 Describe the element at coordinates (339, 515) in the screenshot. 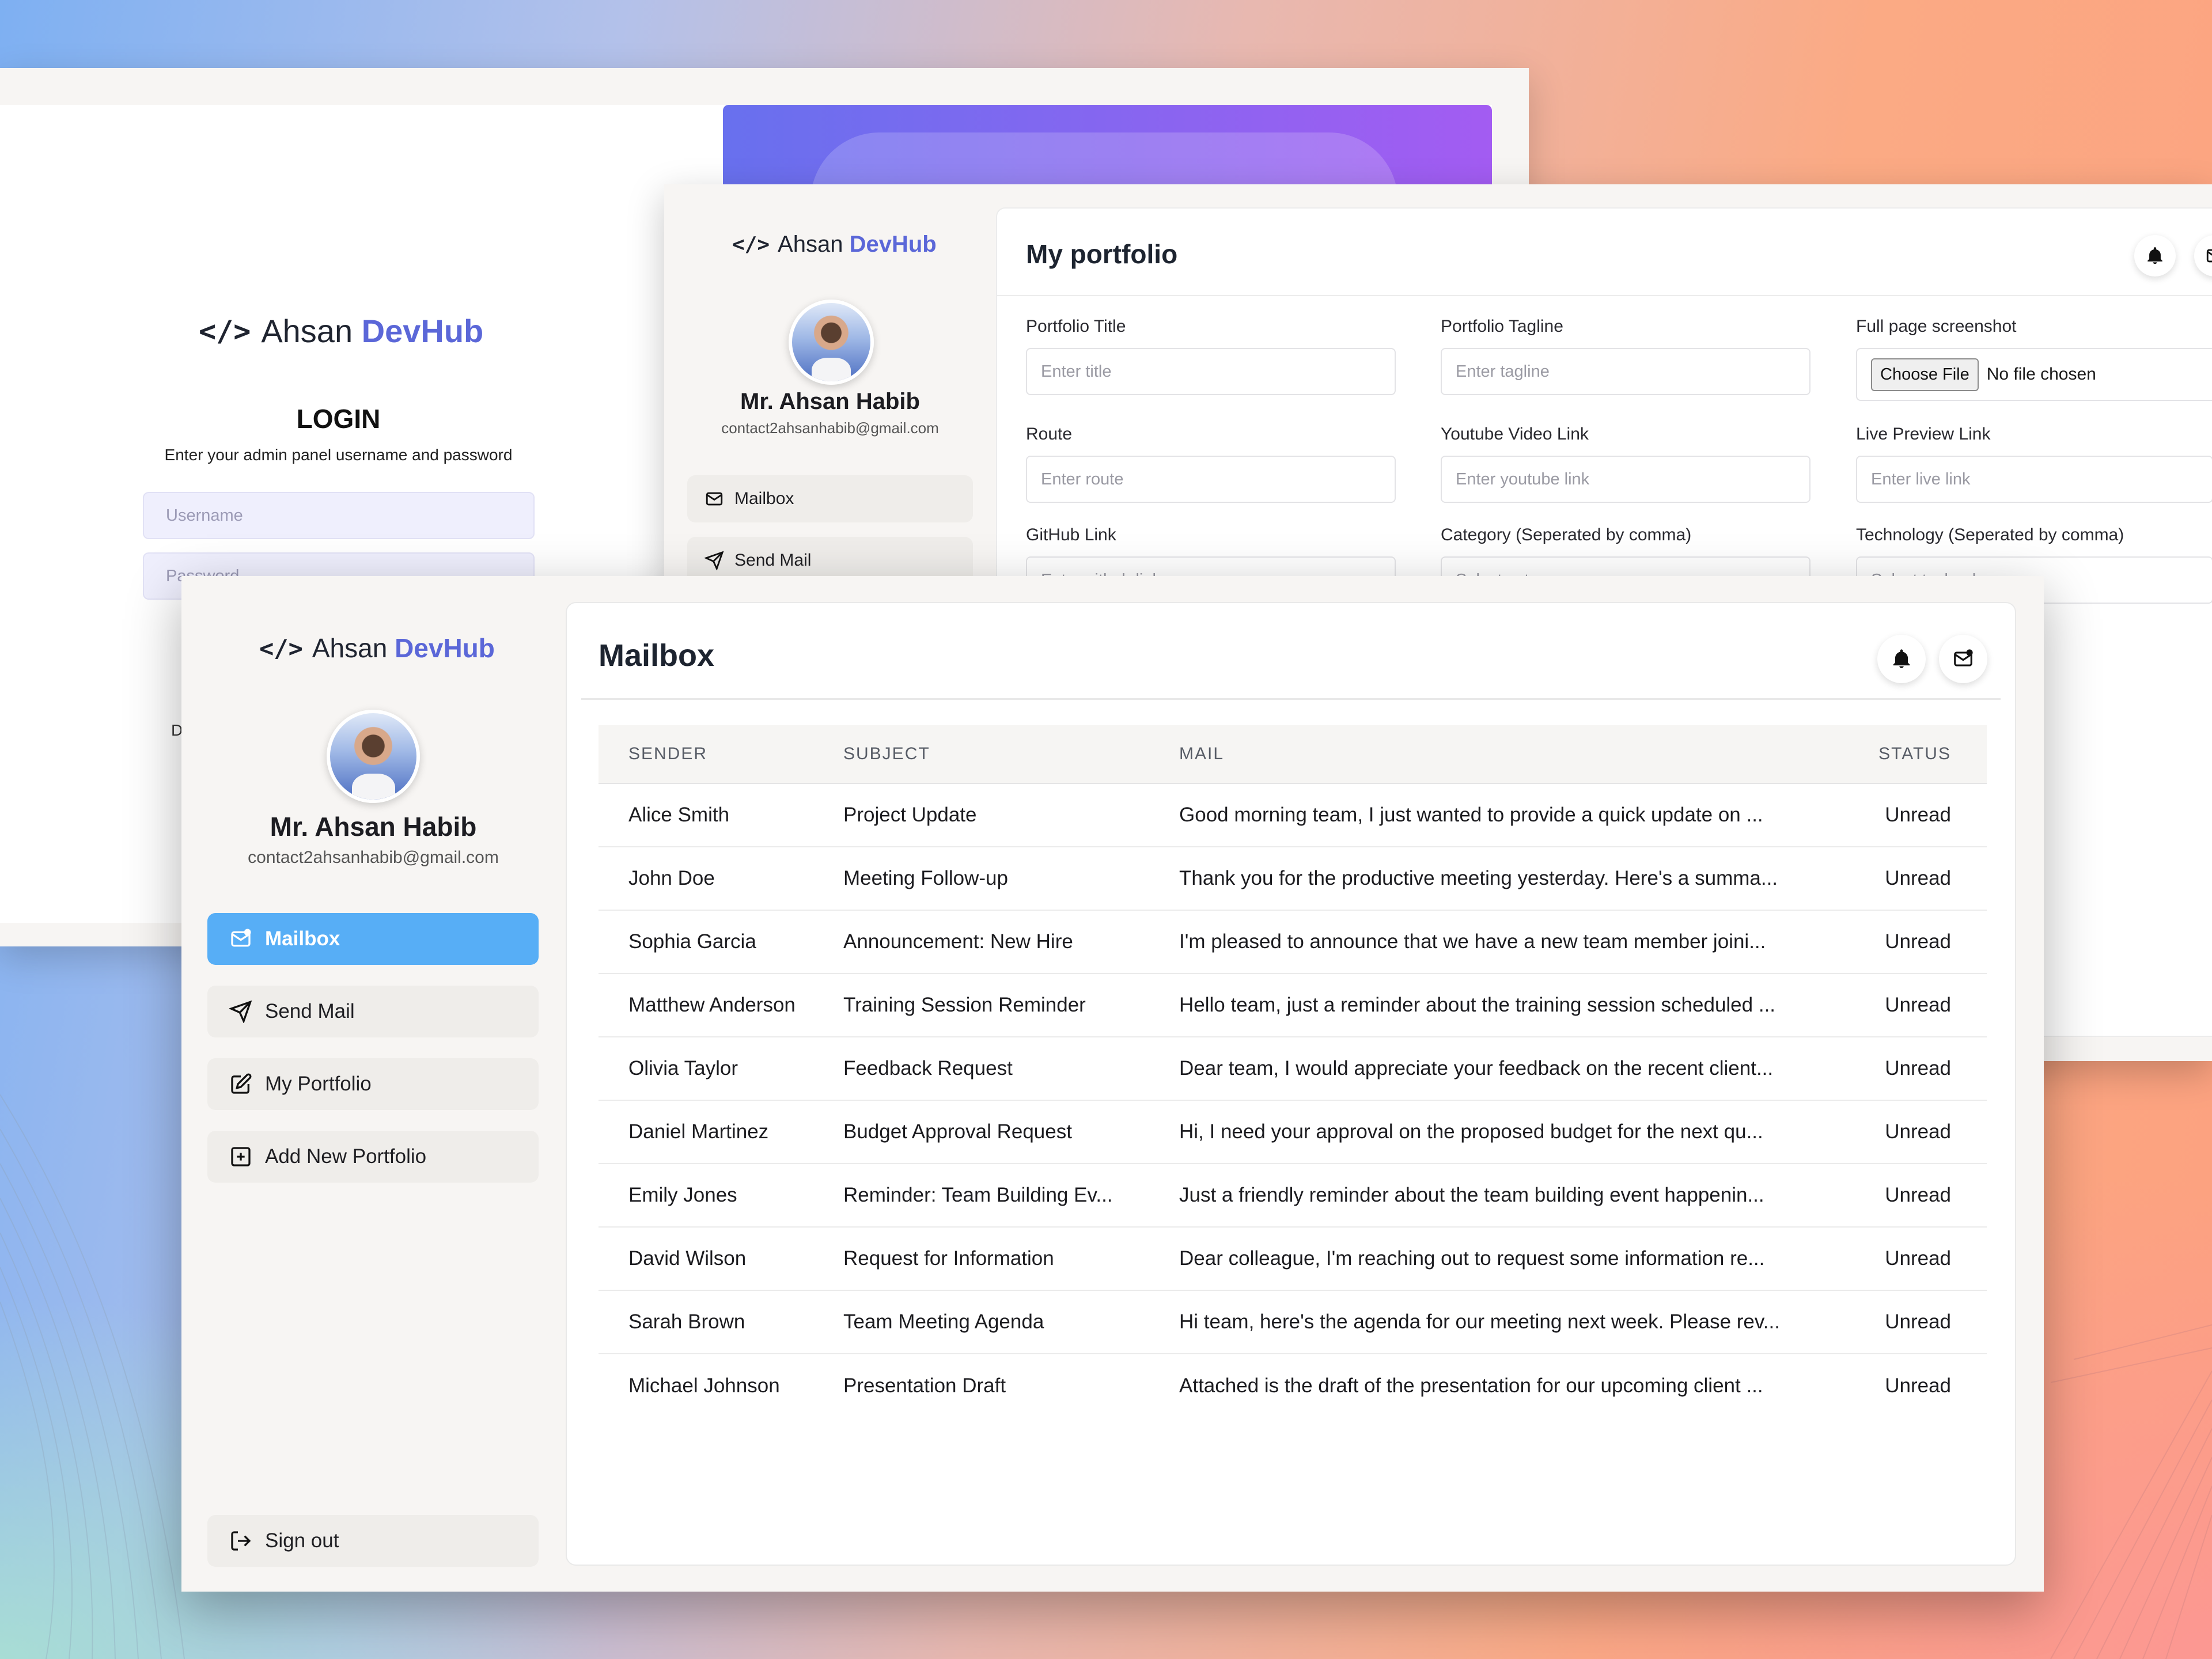

I see `username-input: Username` at that location.